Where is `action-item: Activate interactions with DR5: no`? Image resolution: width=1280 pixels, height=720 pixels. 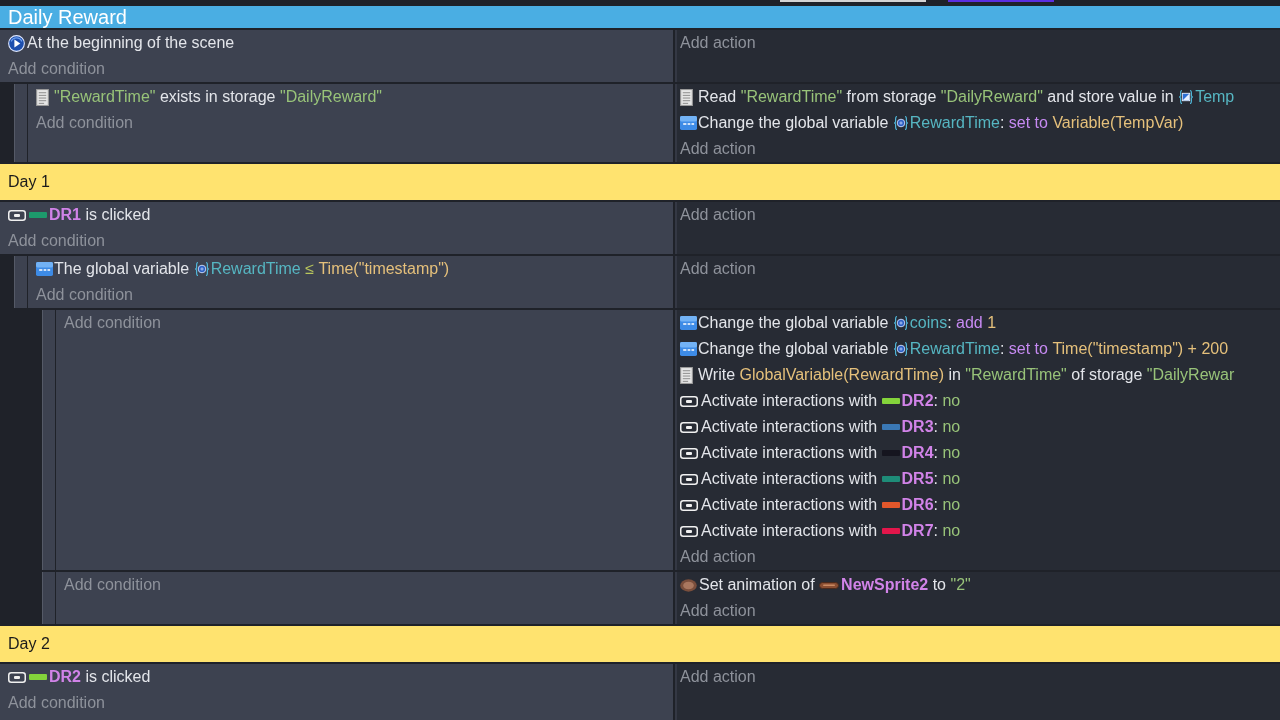
action-item: Activate interactions with DR5: no is located at coordinates (820, 479).